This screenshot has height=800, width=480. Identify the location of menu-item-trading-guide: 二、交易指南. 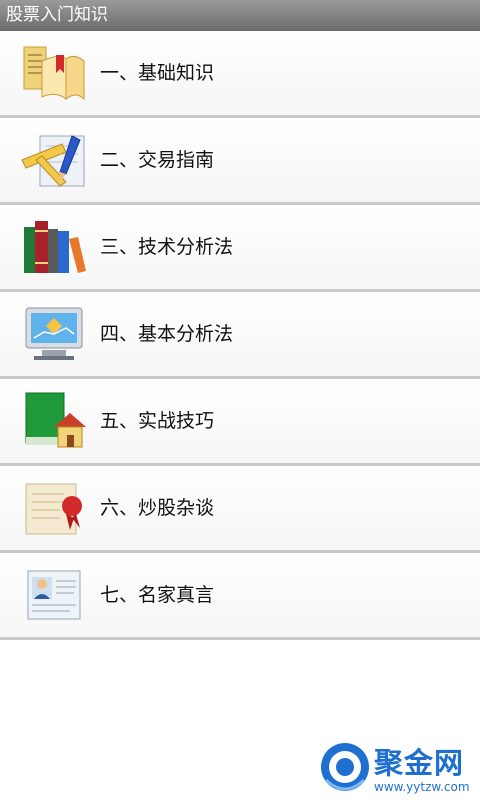
(240, 161).